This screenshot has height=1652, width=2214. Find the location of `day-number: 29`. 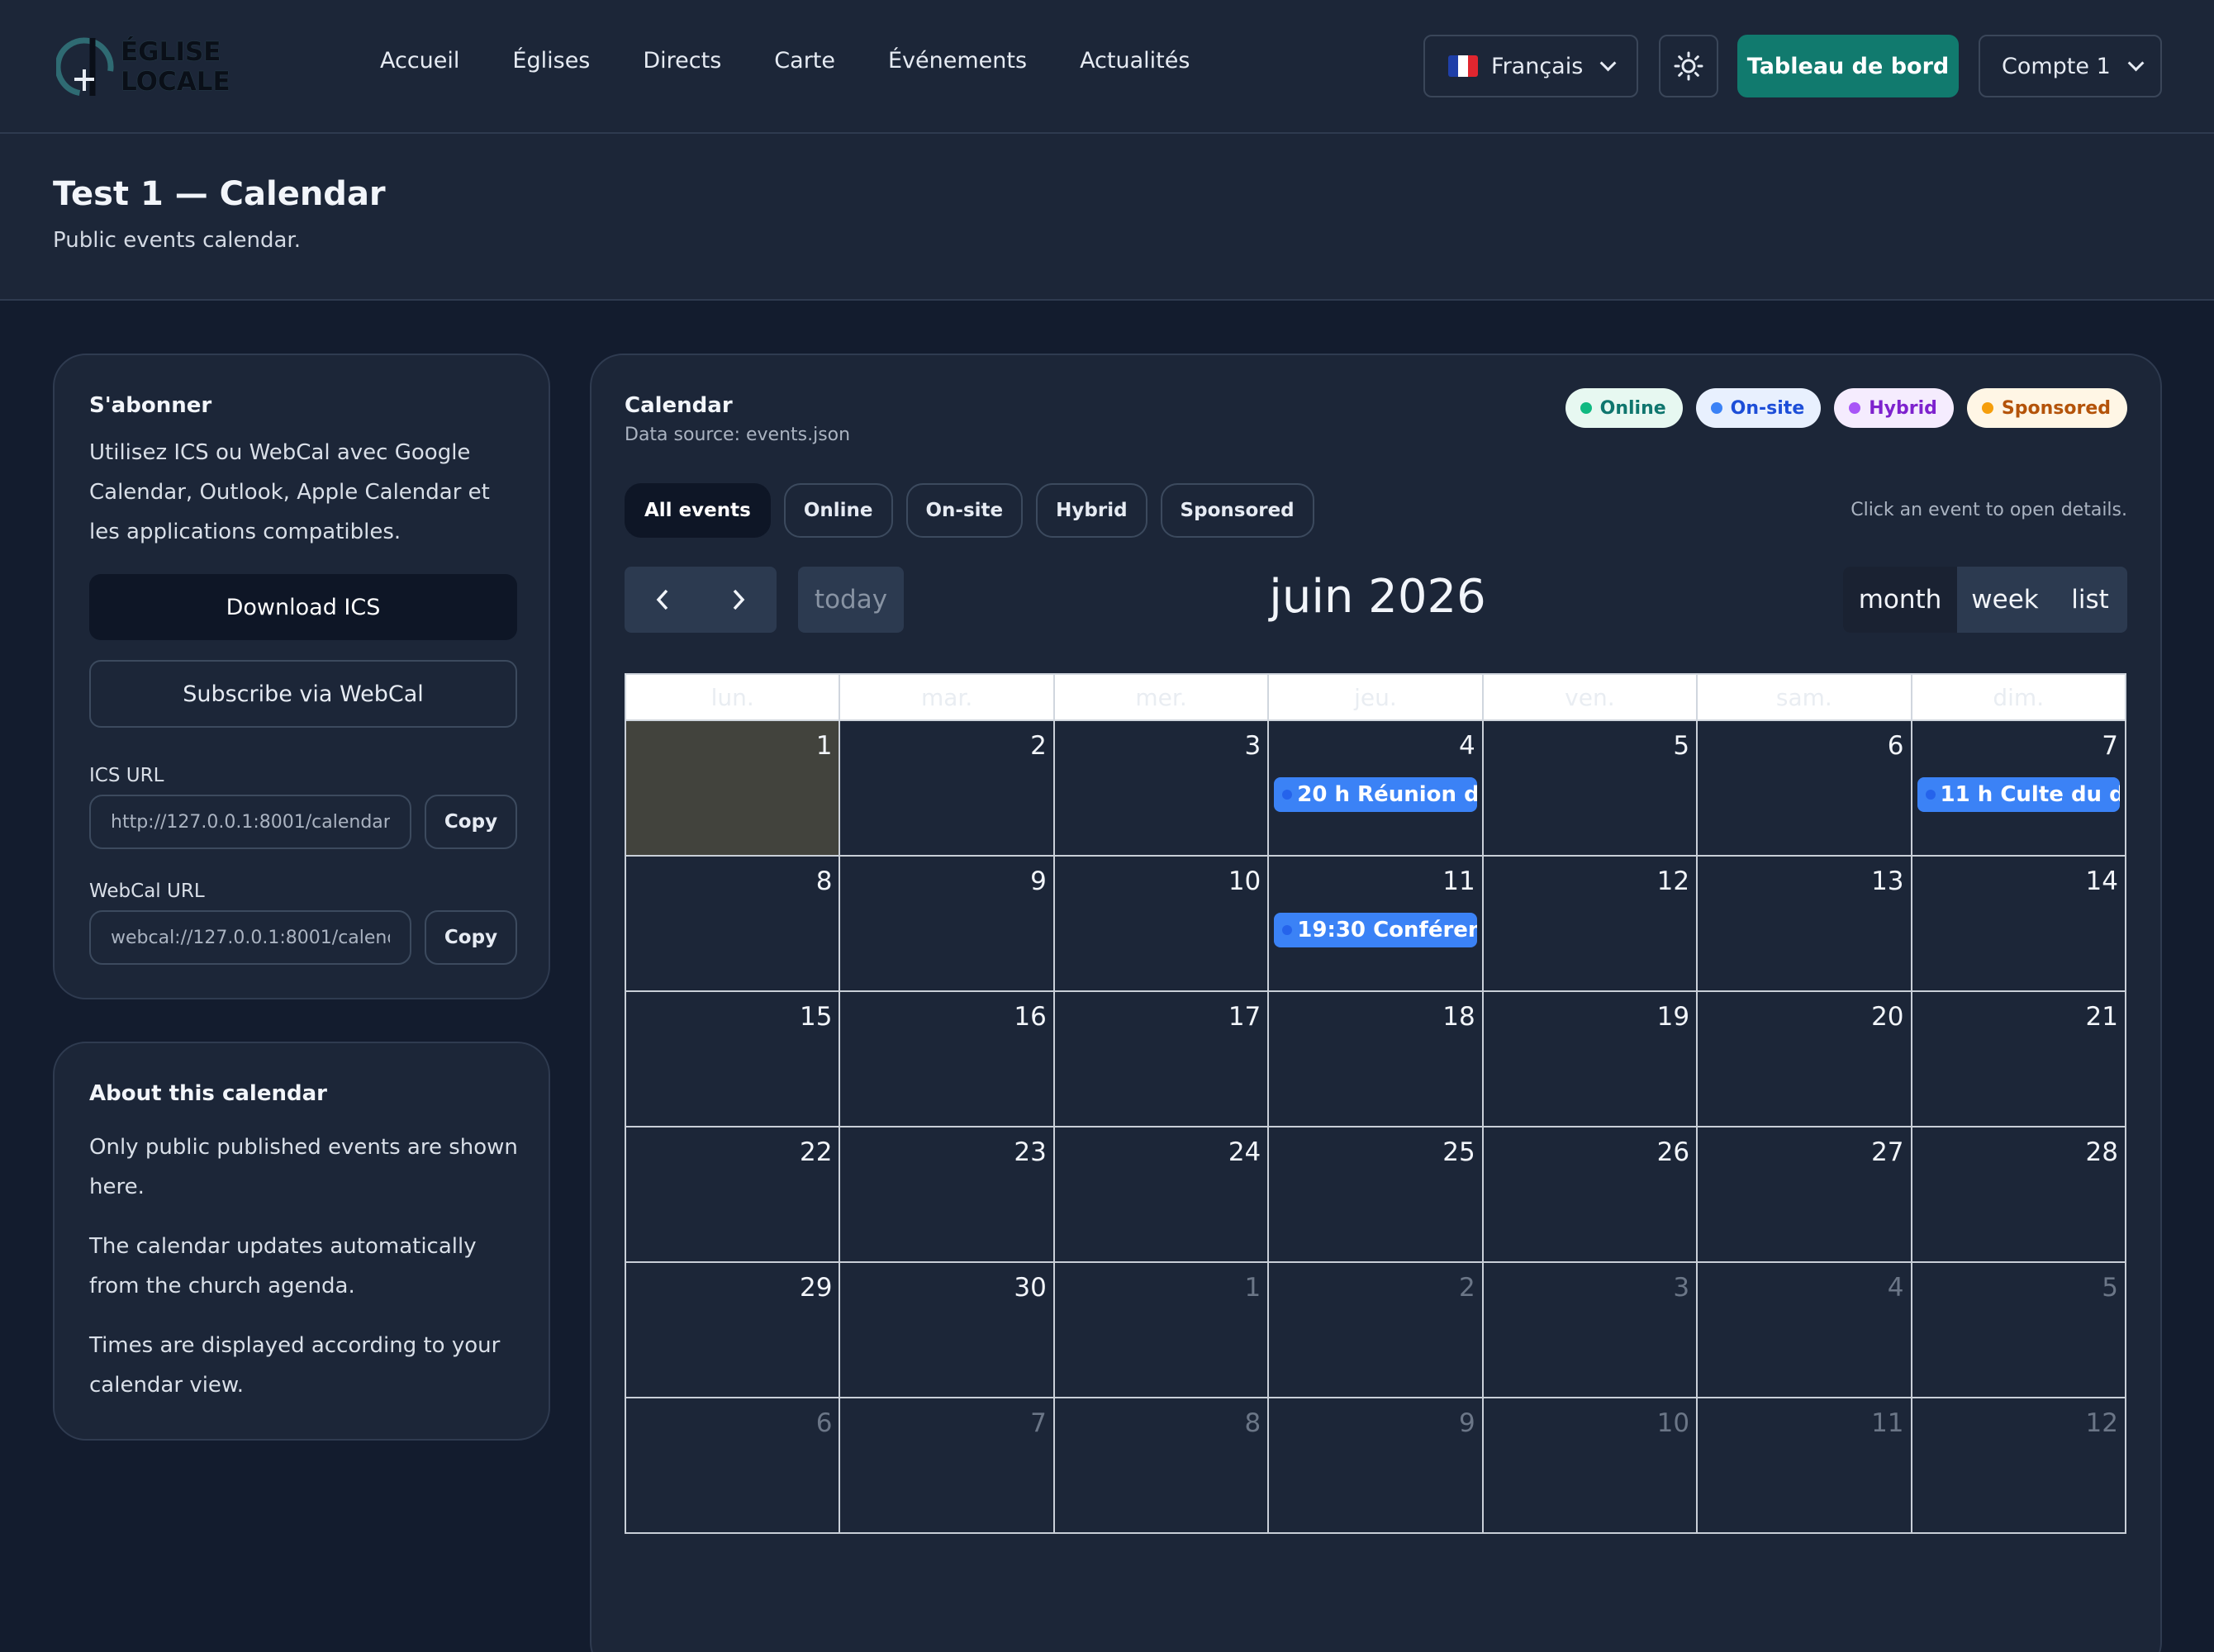

day-number: 29 is located at coordinates (816, 1288).